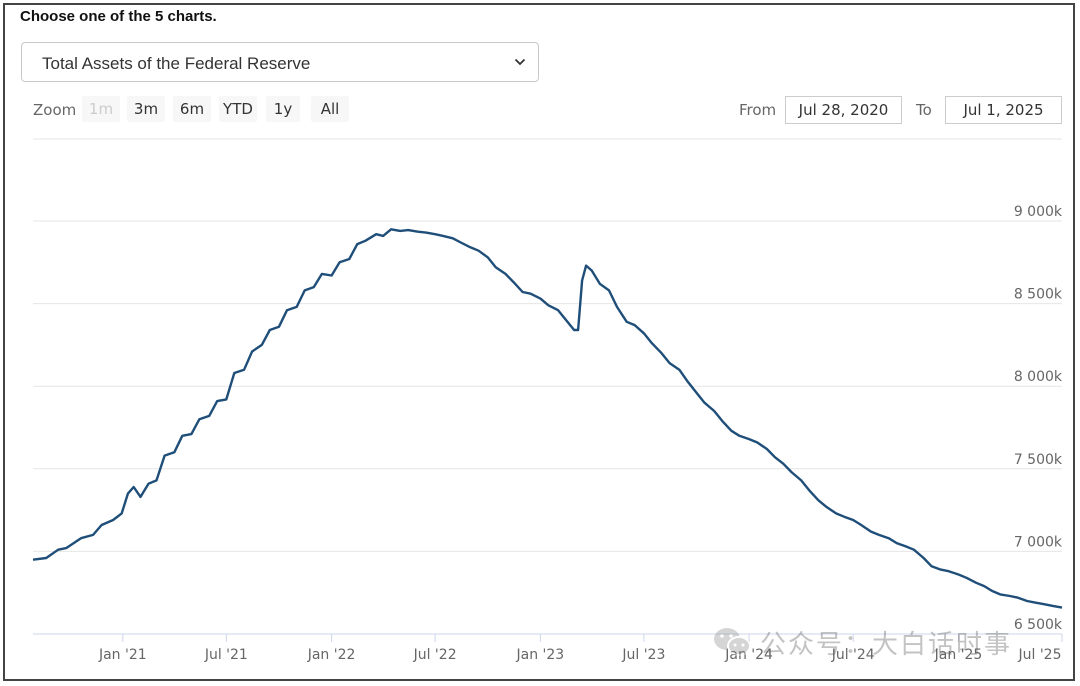 The image size is (1080, 686). What do you see at coordinates (886, 644) in the screenshot?
I see `watermark-text: 公众号：大白话时事` at bounding box center [886, 644].